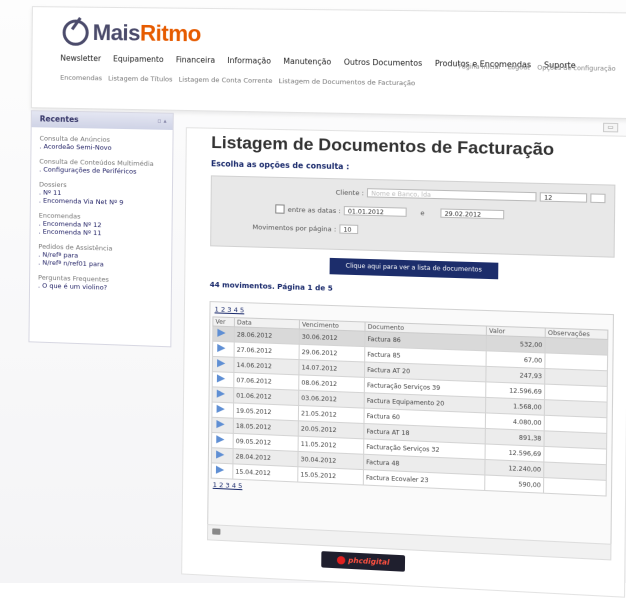 The image size is (626, 603). I want to click on datas-checkbox, so click(280, 209).